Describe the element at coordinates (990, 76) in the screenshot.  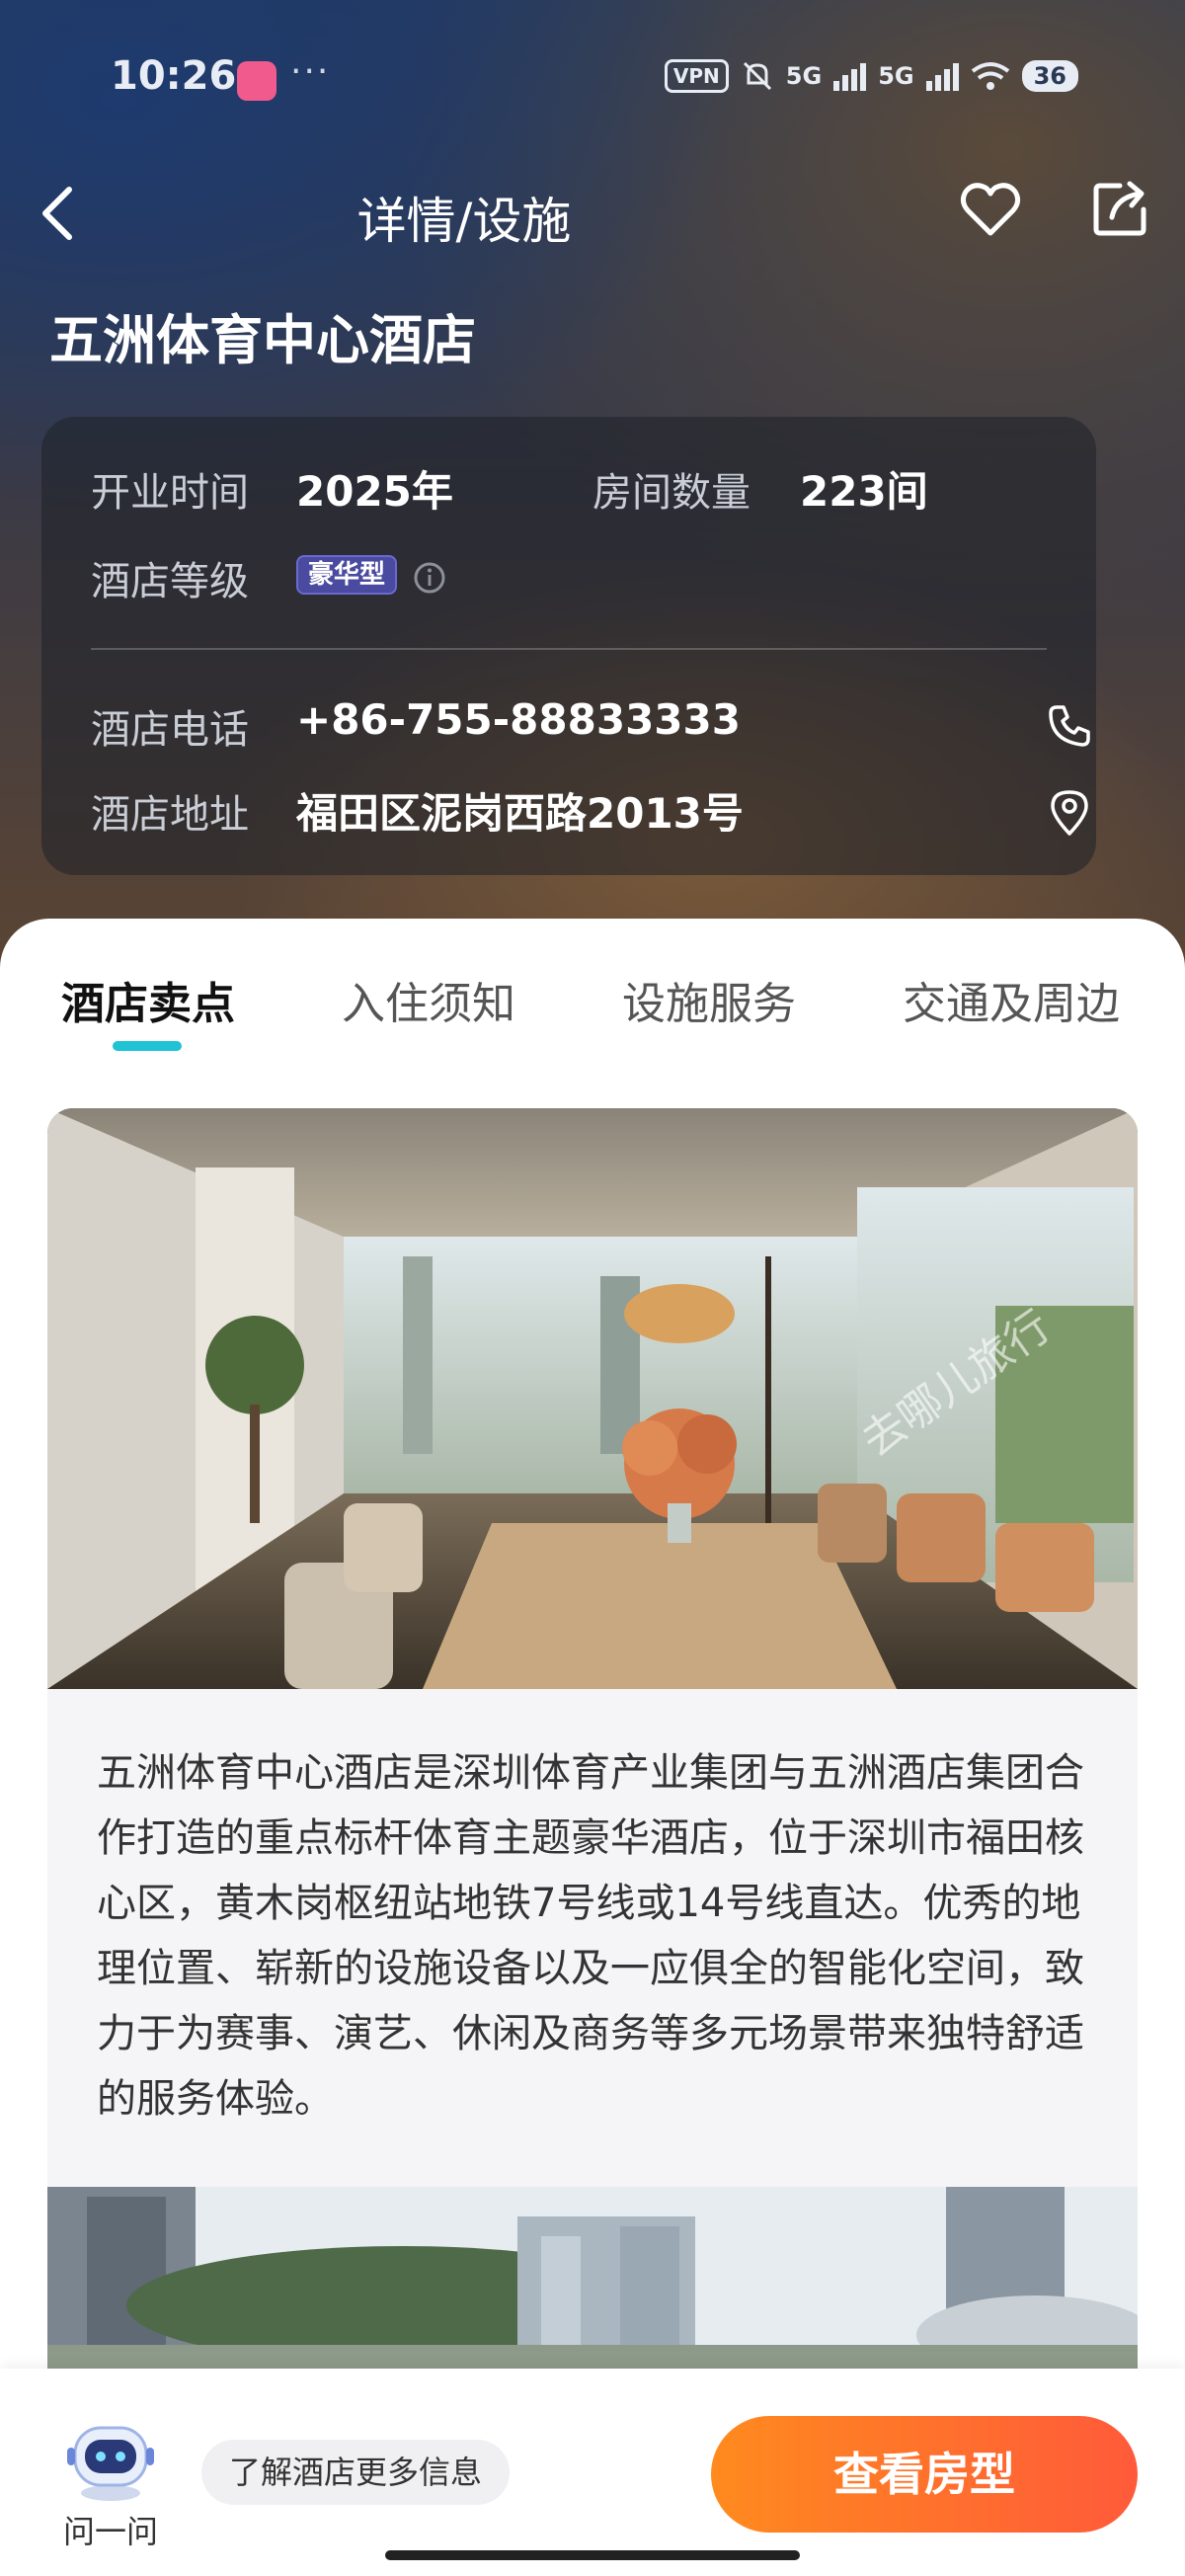
I see `wifi-icon` at that location.